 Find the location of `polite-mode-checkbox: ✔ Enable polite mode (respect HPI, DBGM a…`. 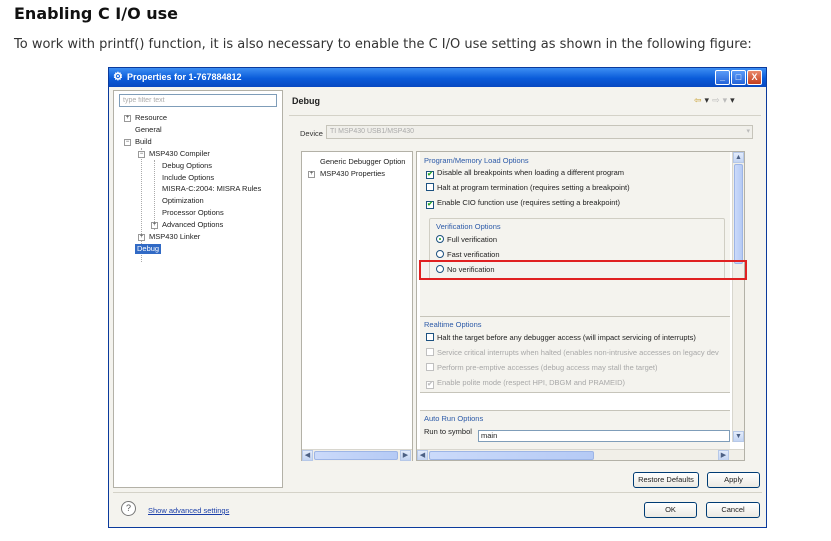

polite-mode-checkbox: ✔ Enable polite mode (respect HPI, DBGM a… is located at coordinates (525, 383).